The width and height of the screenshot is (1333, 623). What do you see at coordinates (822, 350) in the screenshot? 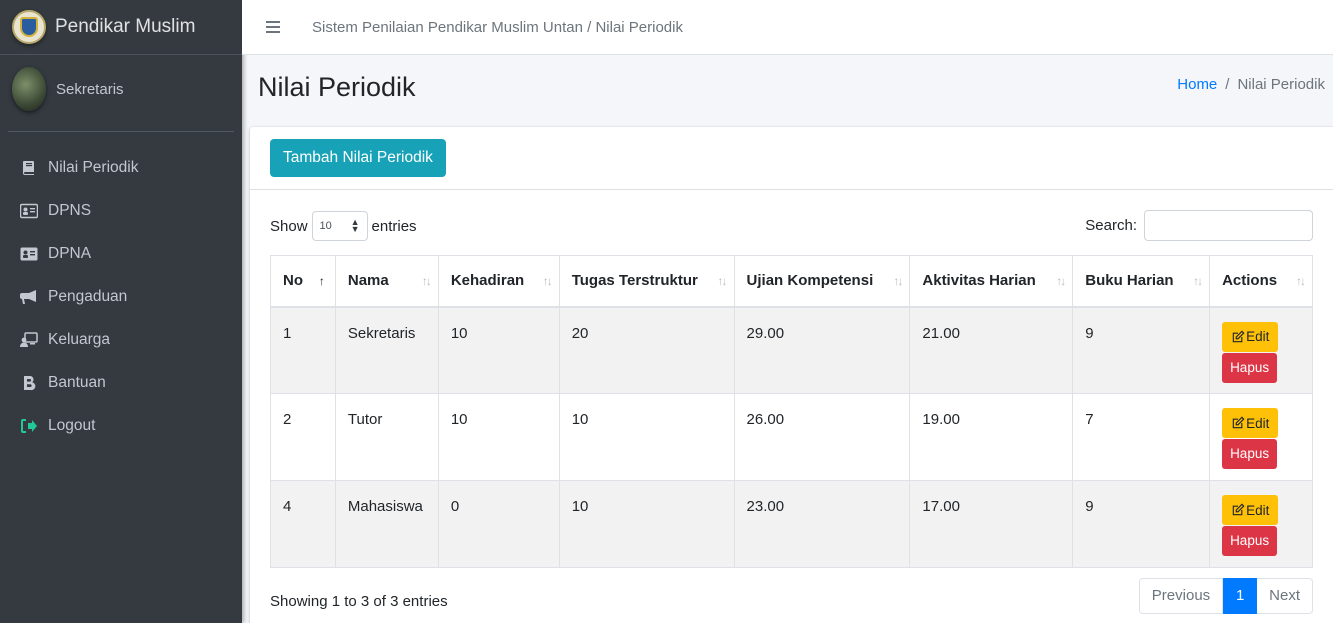
I see `cell-ujian: 29.00` at bounding box center [822, 350].